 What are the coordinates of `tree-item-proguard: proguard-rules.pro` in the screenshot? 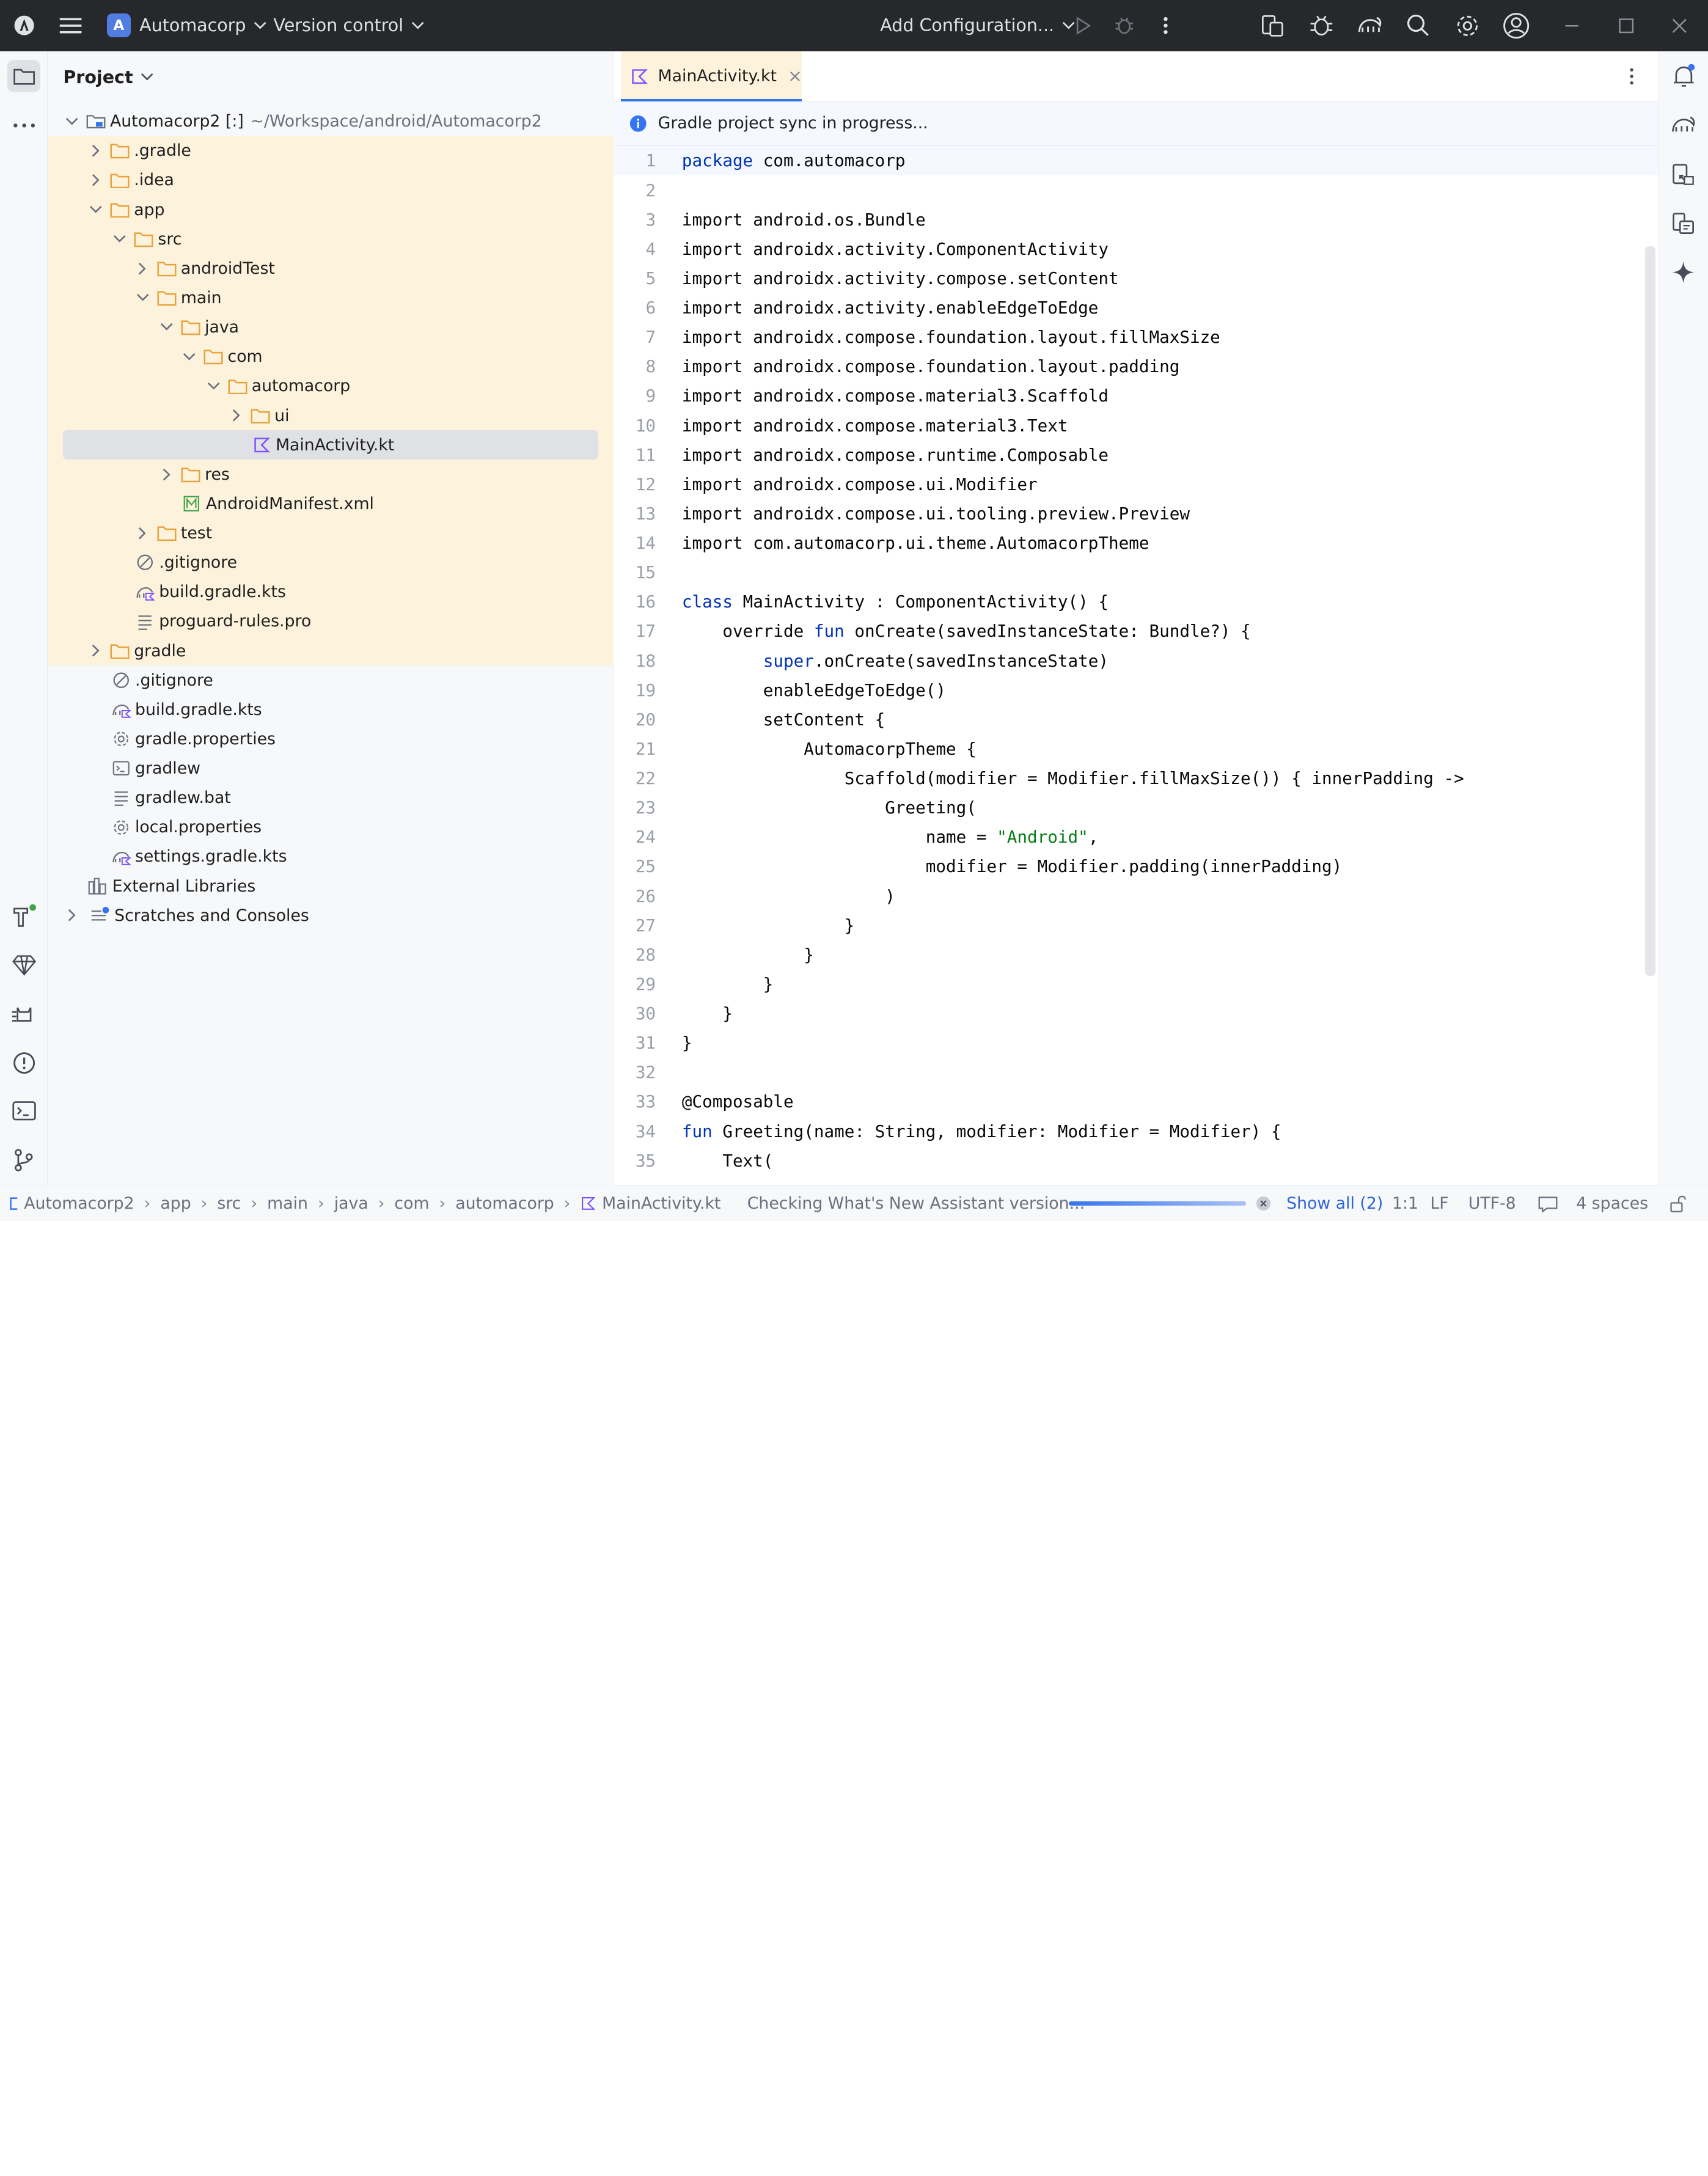 It's located at (331, 621).